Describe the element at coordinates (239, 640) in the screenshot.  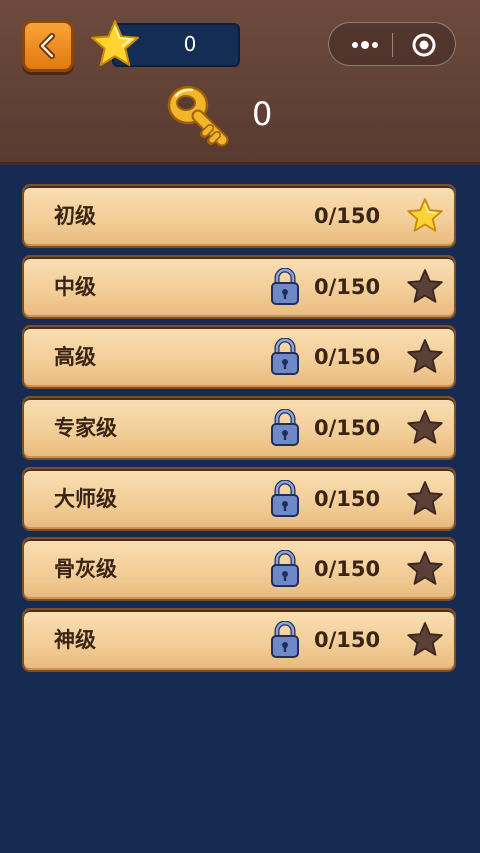
I see `level-row-god: 神级 0/150` at that location.